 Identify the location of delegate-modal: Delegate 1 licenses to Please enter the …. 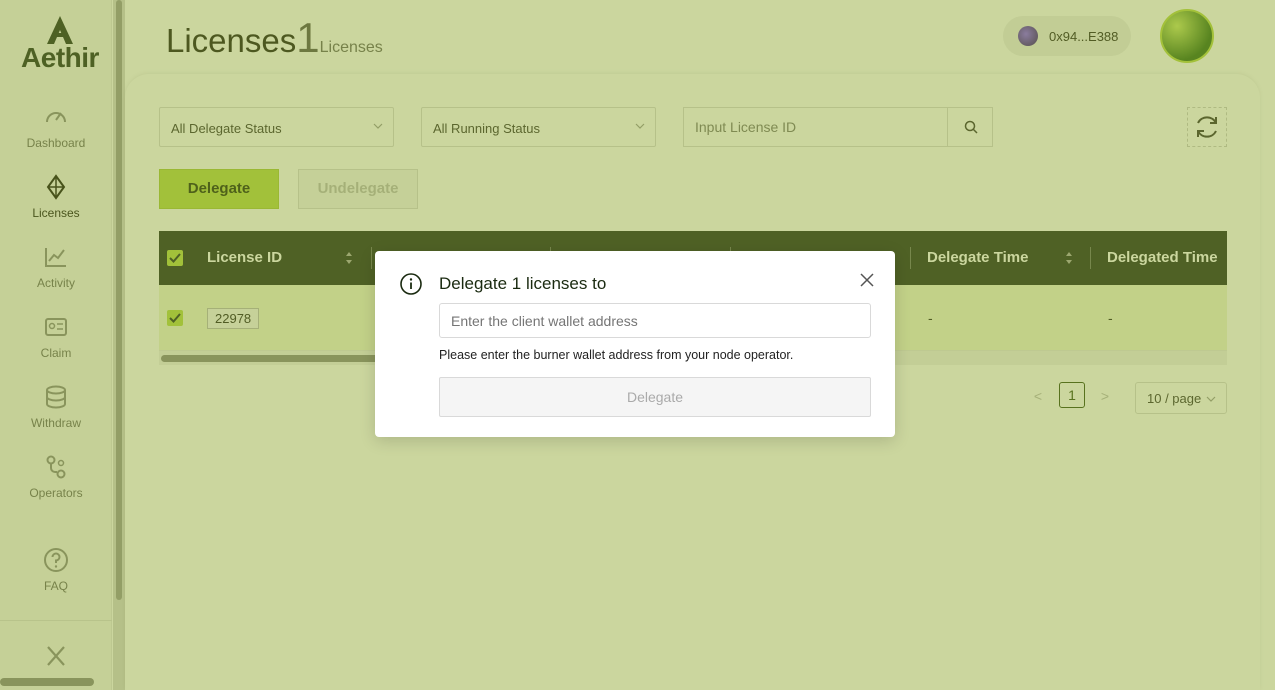
(635, 344).